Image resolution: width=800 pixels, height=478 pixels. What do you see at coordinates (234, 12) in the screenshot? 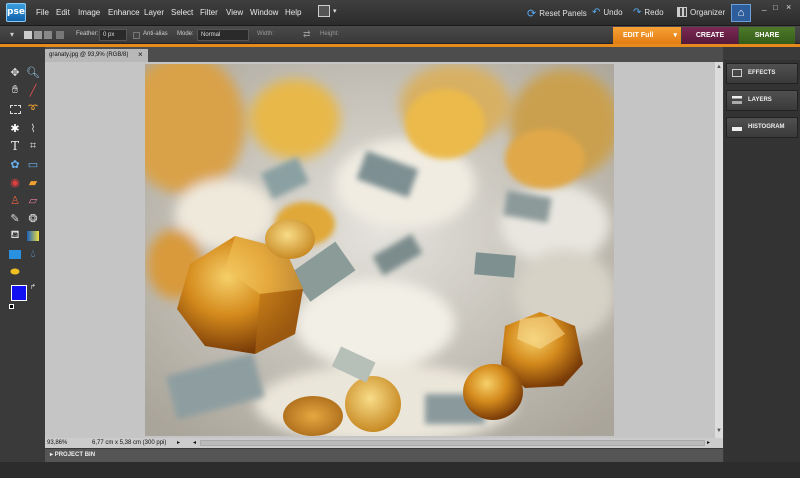
I see `menu-view: View` at bounding box center [234, 12].